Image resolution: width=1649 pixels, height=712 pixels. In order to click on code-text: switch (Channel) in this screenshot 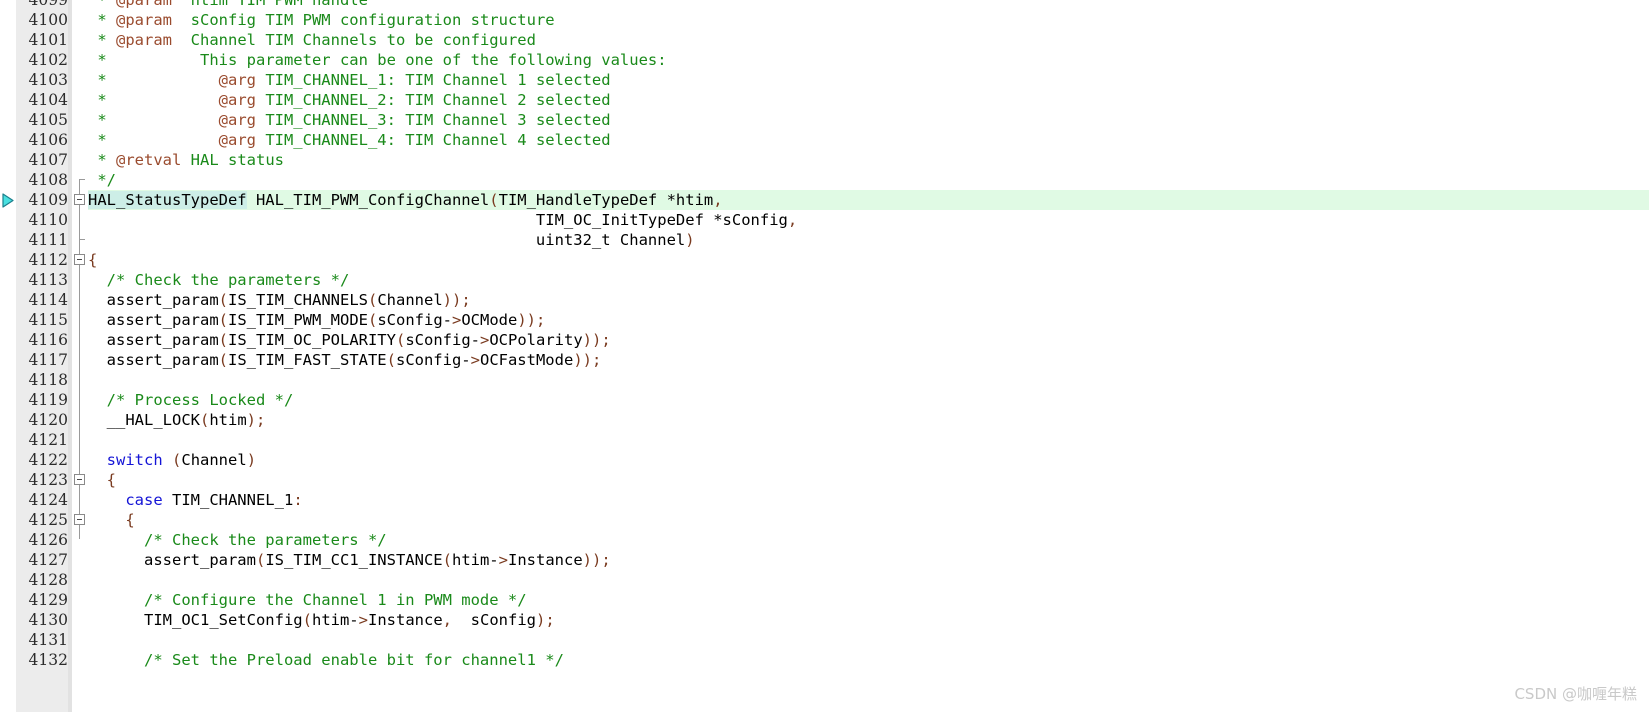, I will do `click(172, 460)`.